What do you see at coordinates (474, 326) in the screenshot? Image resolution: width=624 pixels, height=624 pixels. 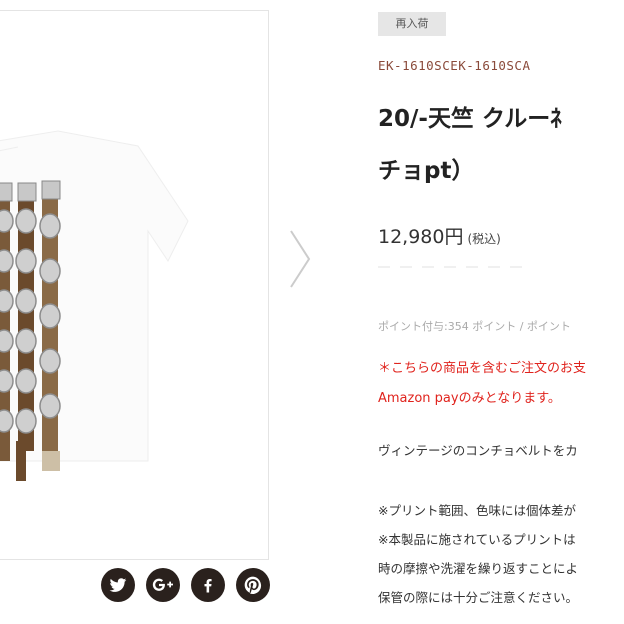 I see `points-info: ポイント付与:354 ポイント / ポイント` at bounding box center [474, 326].